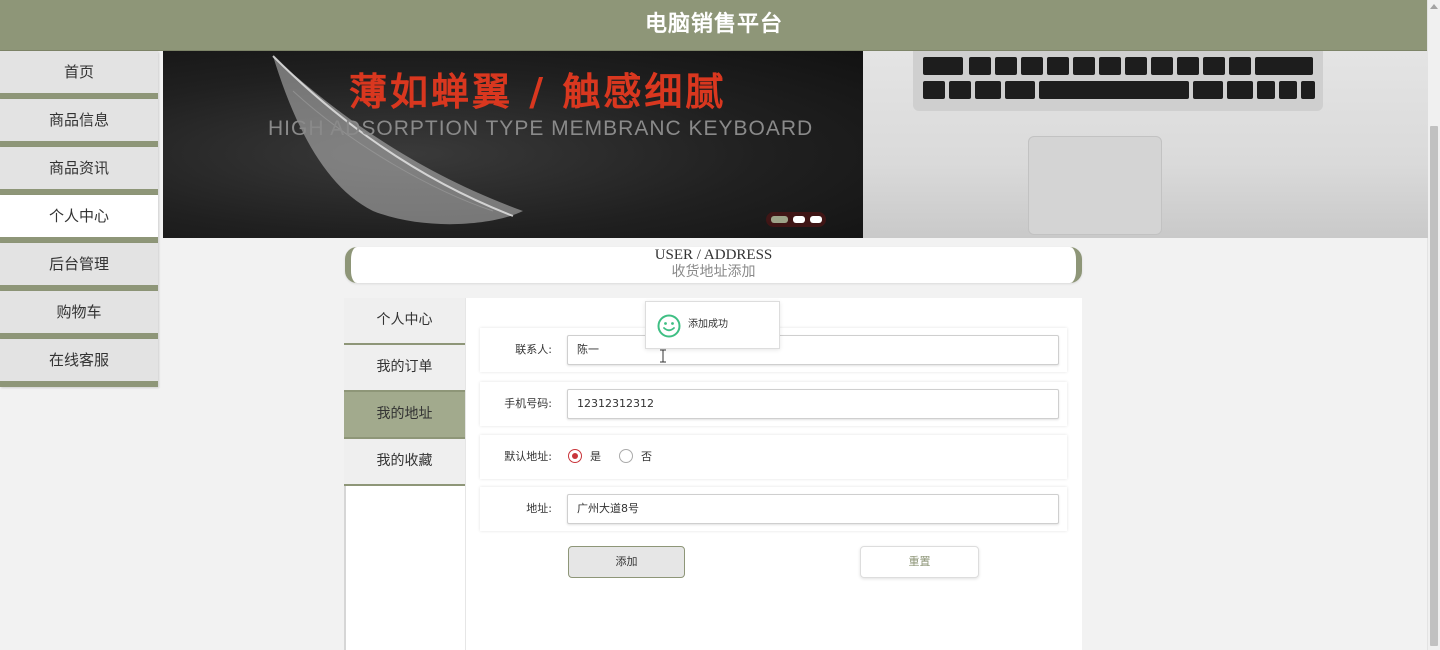 The image size is (1440, 650). I want to click on page-header-en: USER / ADDRESS, so click(713, 255).